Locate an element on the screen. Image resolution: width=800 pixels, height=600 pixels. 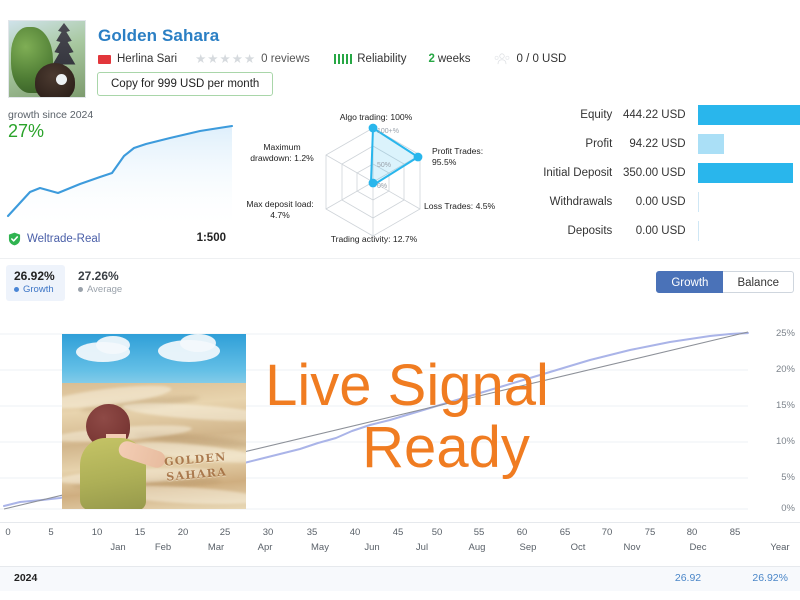
radar-label-max-drawdown-line2: drawdown: 1.2% is located at coordinates (282, 157).